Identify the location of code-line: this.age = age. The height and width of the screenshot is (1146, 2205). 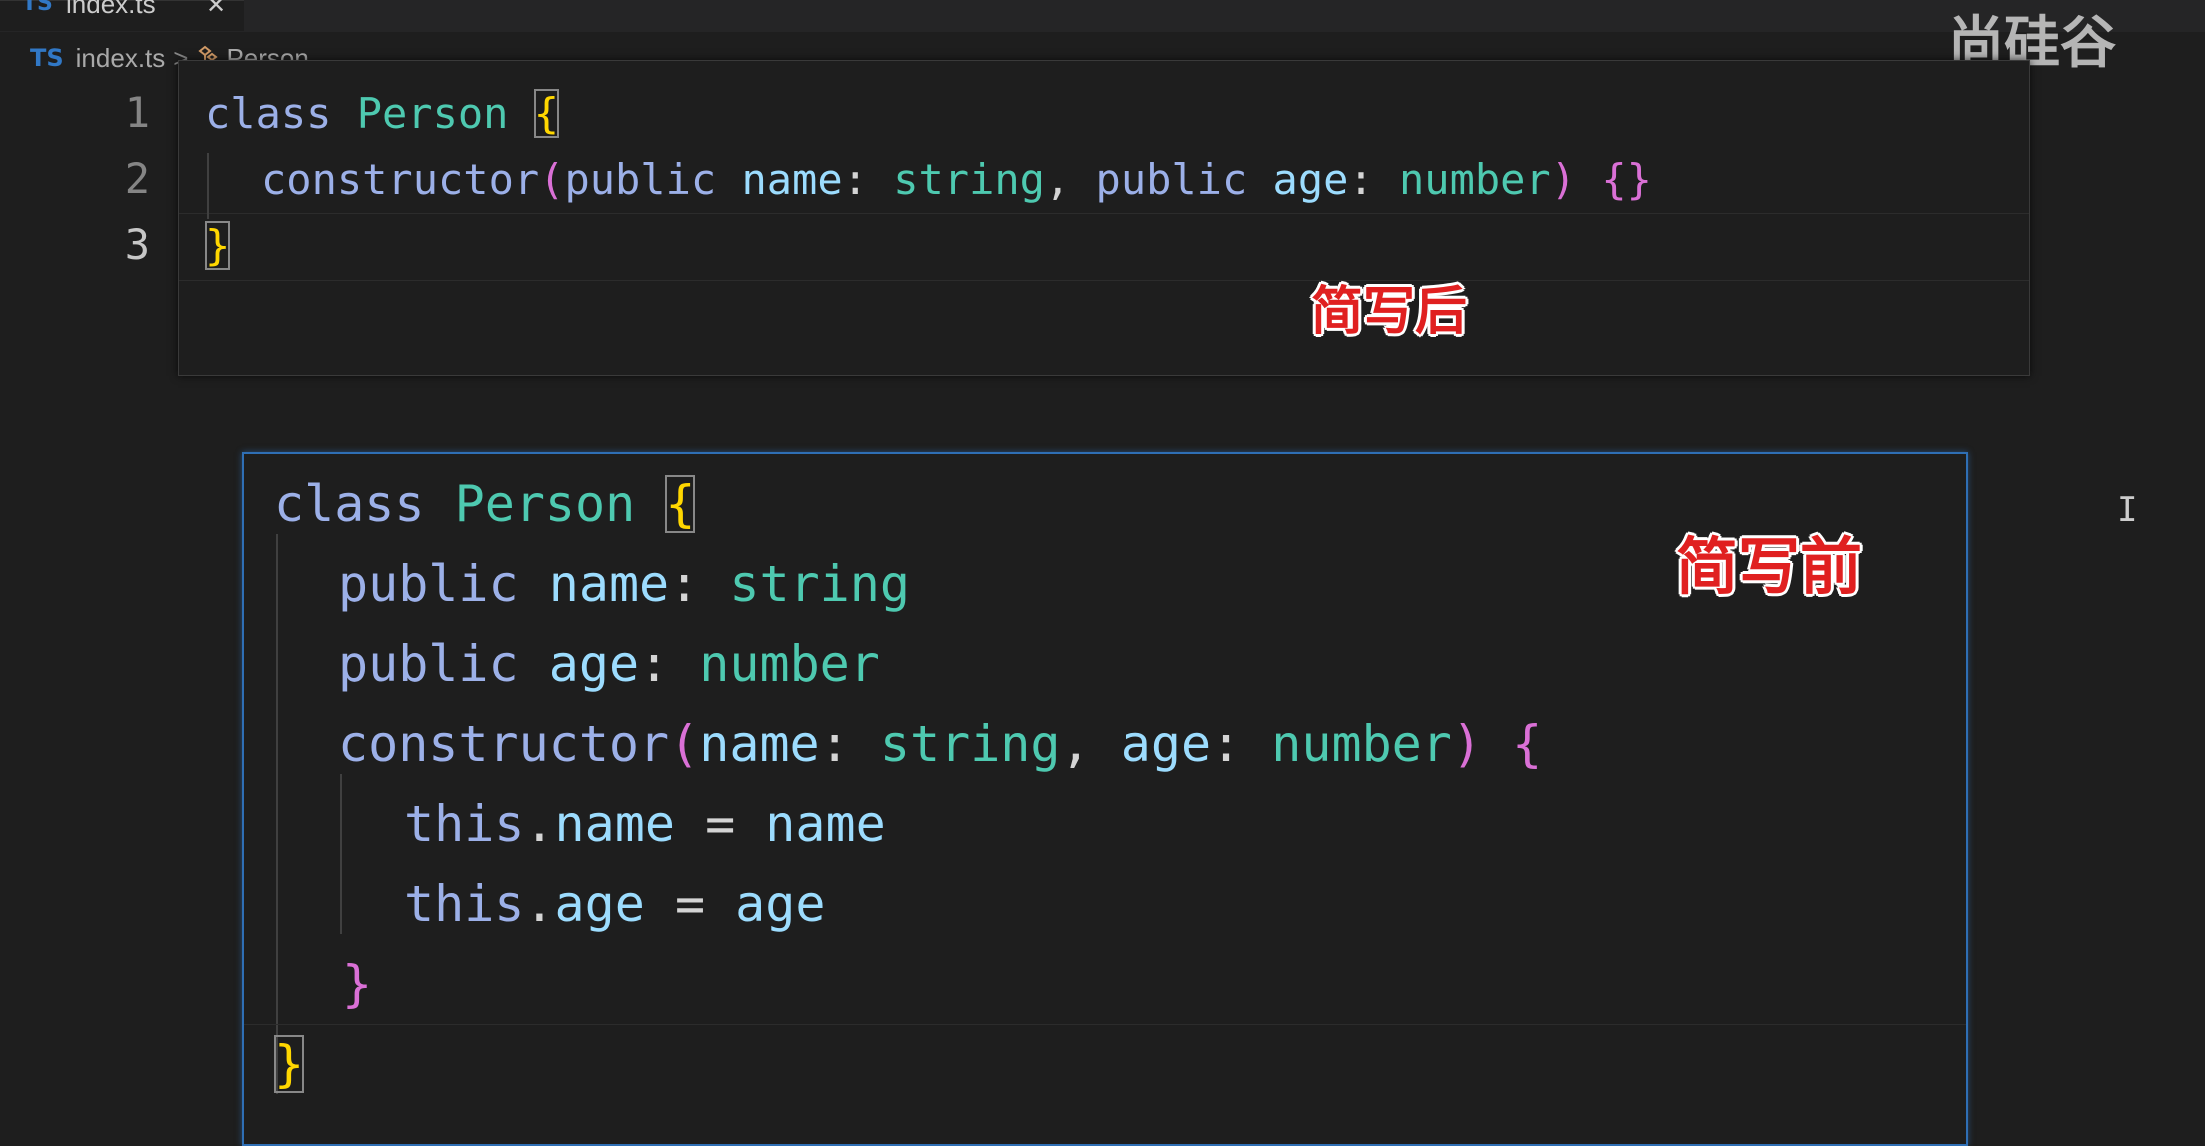
(614, 904).